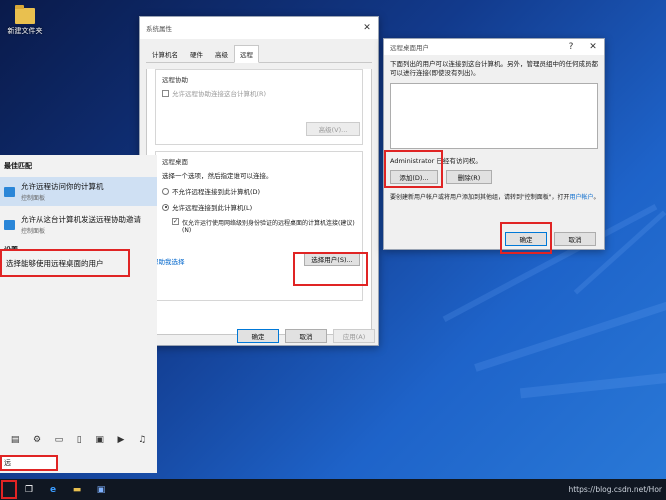 The width and height of the screenshot is (666, 500). I want to click on ok-button: 确定, so click(258, 336).